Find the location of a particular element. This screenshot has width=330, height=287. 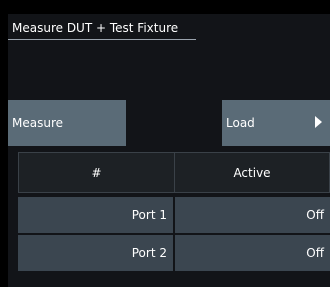

port-1-cell: Port 1 is located at coordinates (95, 215).